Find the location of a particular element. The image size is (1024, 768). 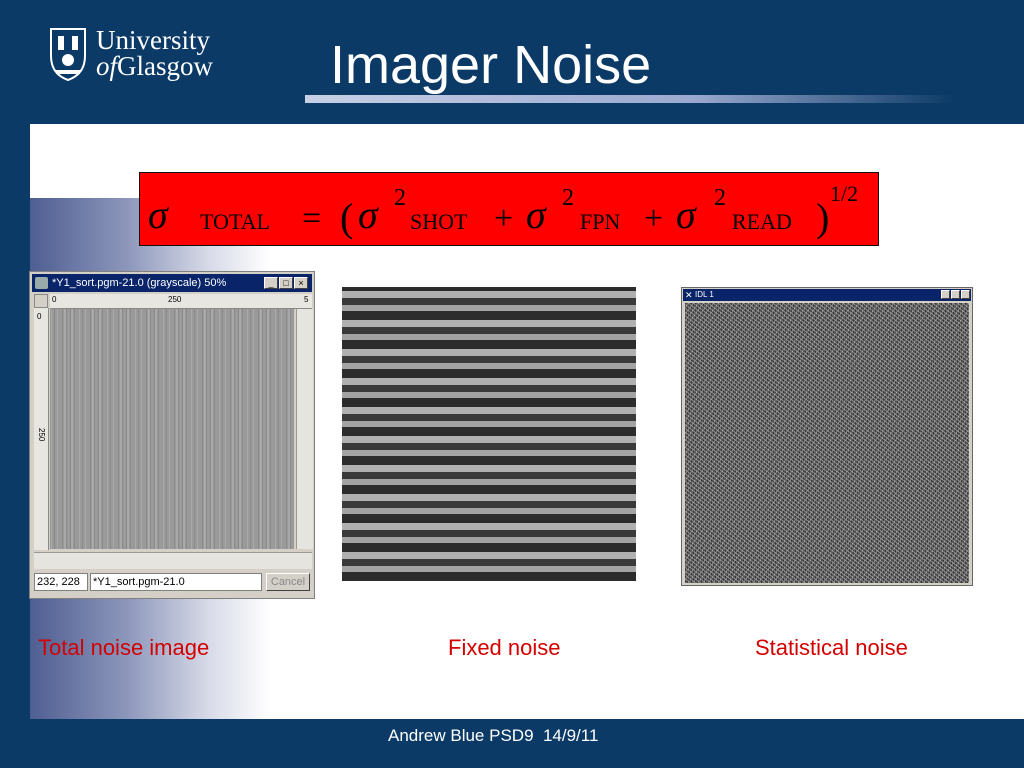

idl-minimize-button is located at coordinates (945, 294).